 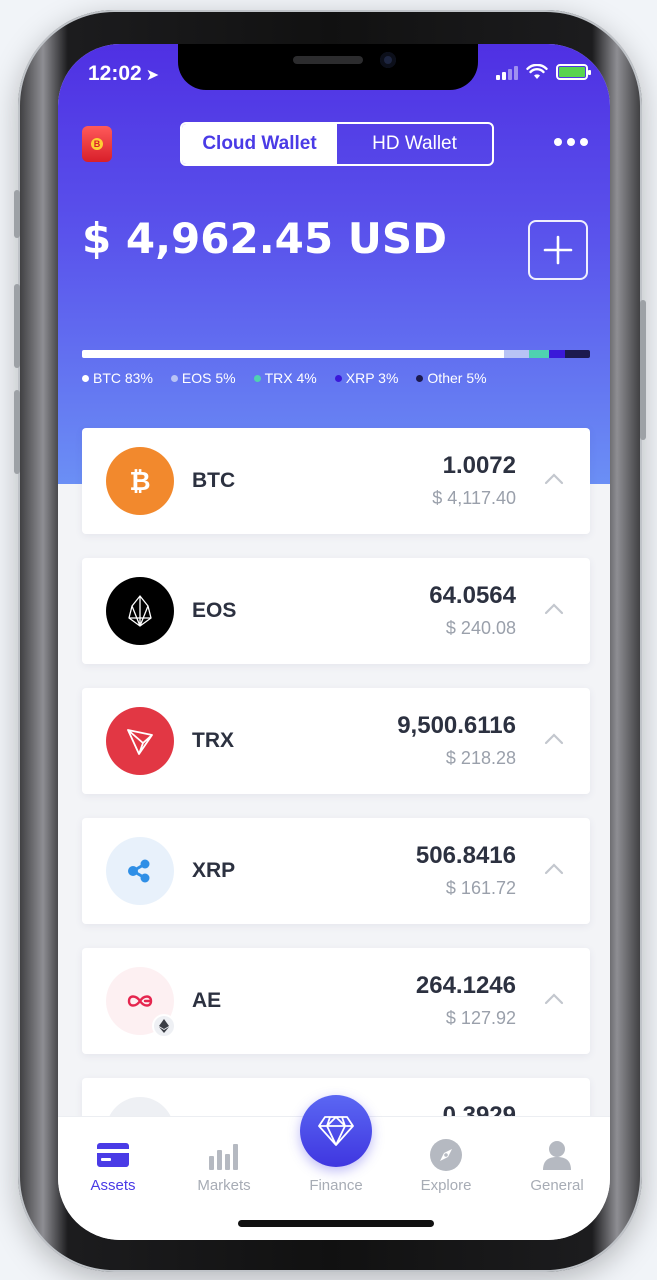 What do you see at coordinates (336, 611) in the screenshot?
I see `asset-row-eos: EOS 64.0564 $ 240.08` at bounding box center [336, 611].